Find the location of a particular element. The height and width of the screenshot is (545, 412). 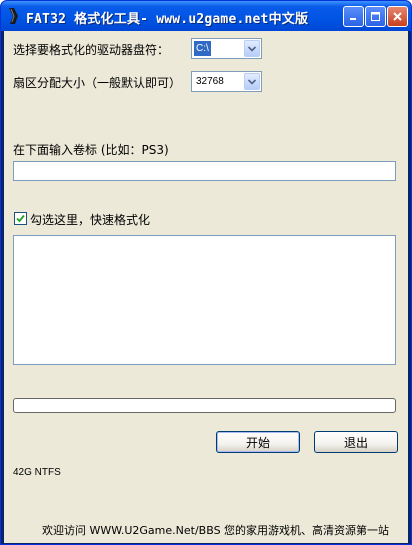

quick-format-checkbox is located at coordinates (20, 218).